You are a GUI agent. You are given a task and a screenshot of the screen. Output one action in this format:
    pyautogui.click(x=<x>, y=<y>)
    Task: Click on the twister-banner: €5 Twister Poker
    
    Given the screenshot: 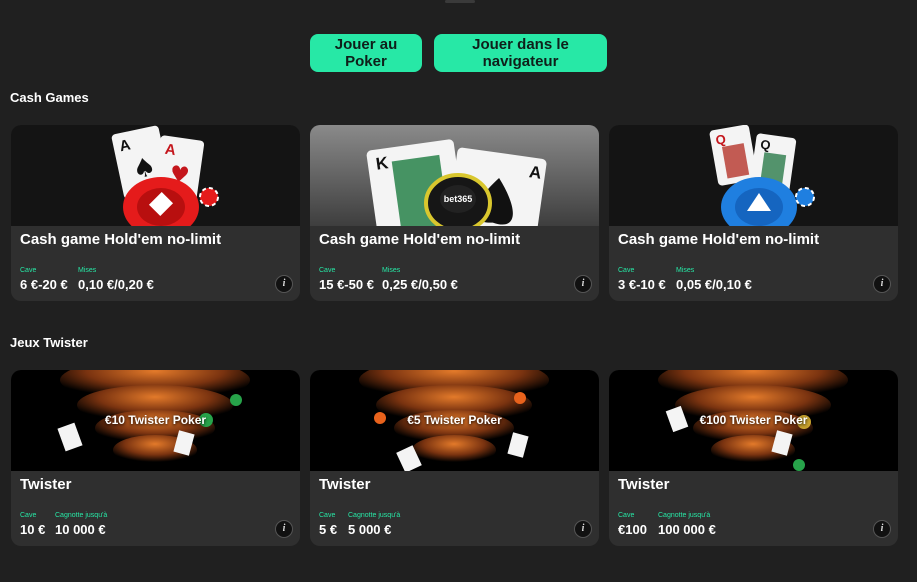 What is the action you would take?
    pyautogui.click(x=454, y=420)
    